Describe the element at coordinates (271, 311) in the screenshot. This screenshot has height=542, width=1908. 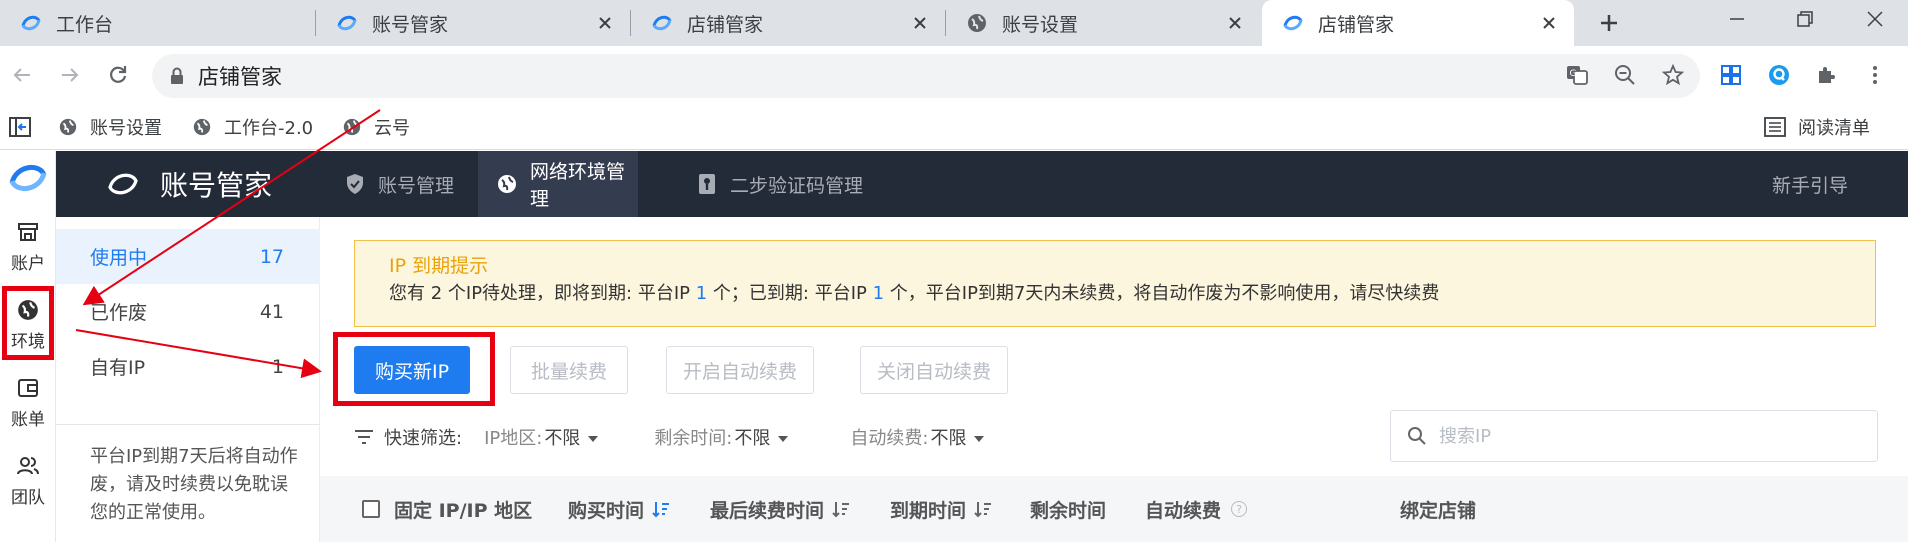
I see `sidebar-item-count: 41` at that location.